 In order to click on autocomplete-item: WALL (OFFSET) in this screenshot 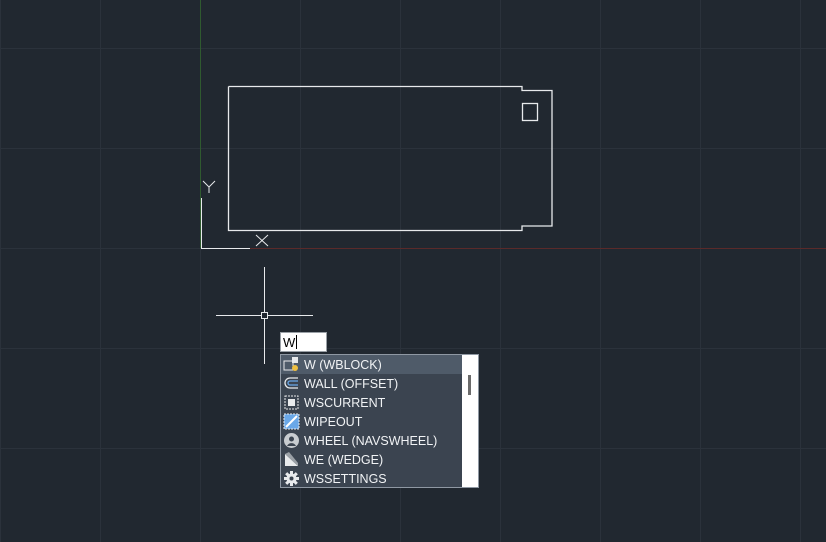, I will do `click(372, 383)`.